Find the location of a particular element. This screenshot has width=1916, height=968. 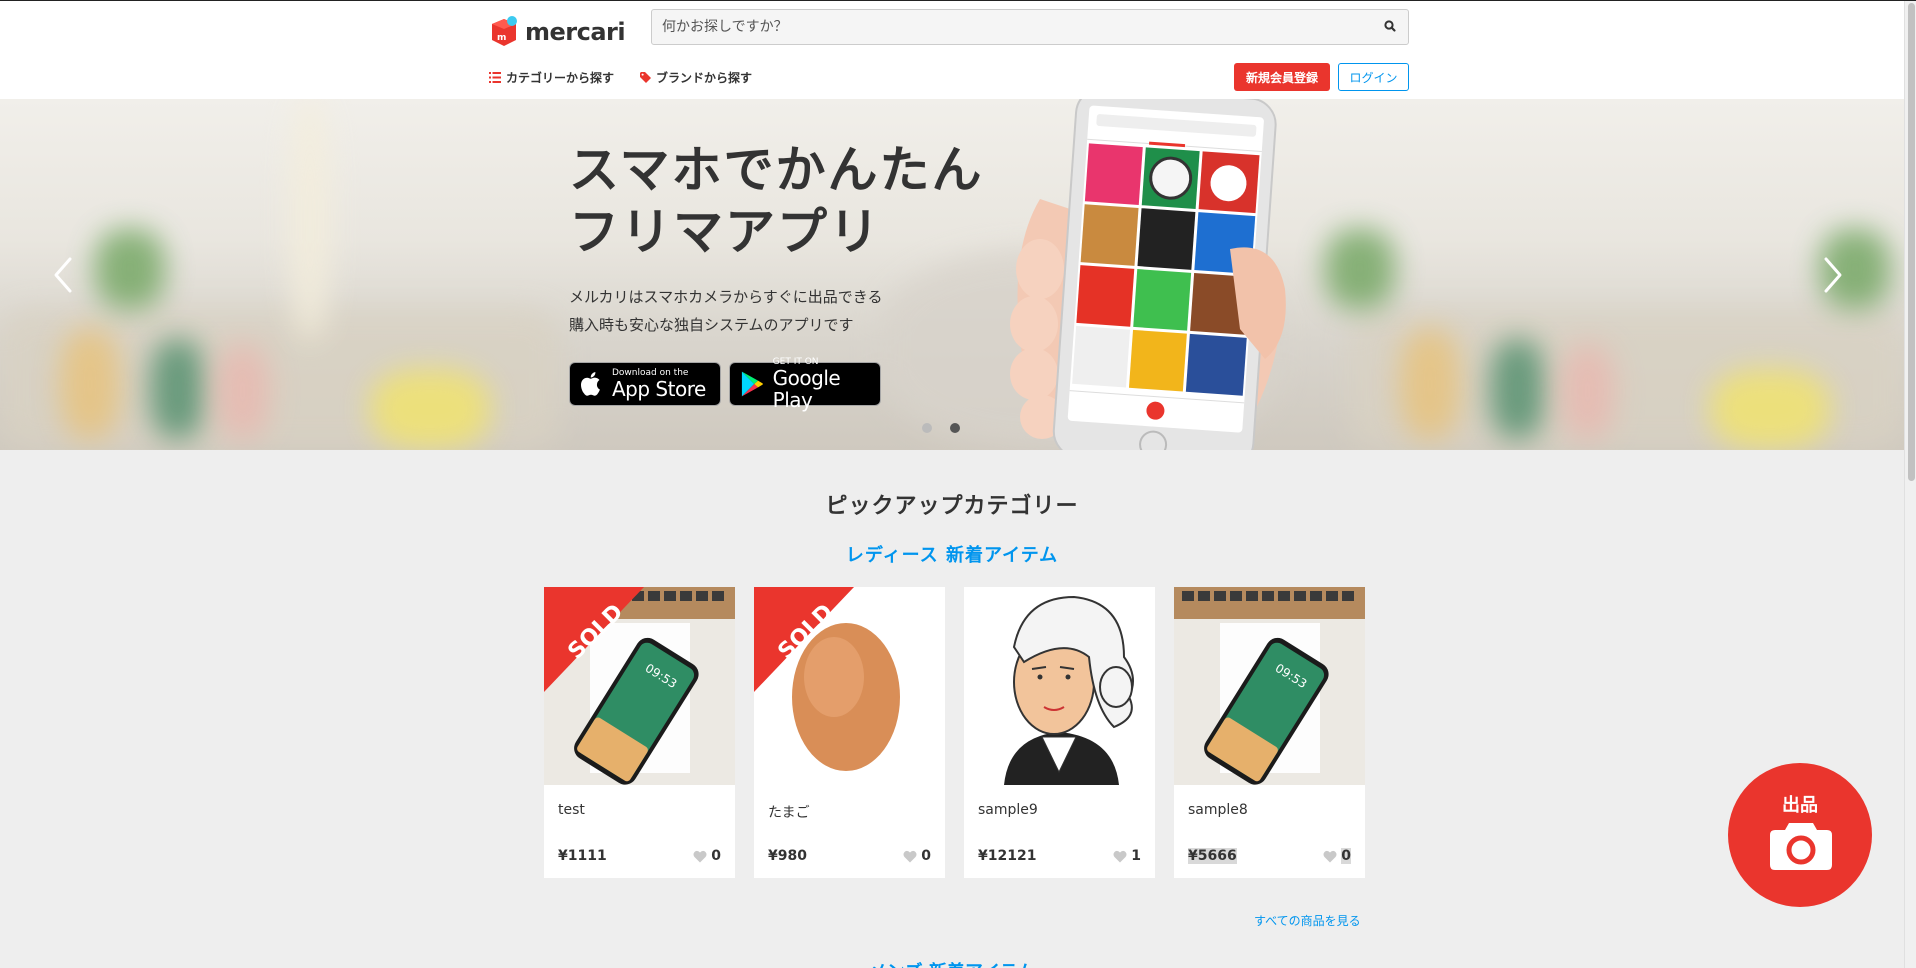

item-price: ¥12121 is located at coordinates (1007, 856).